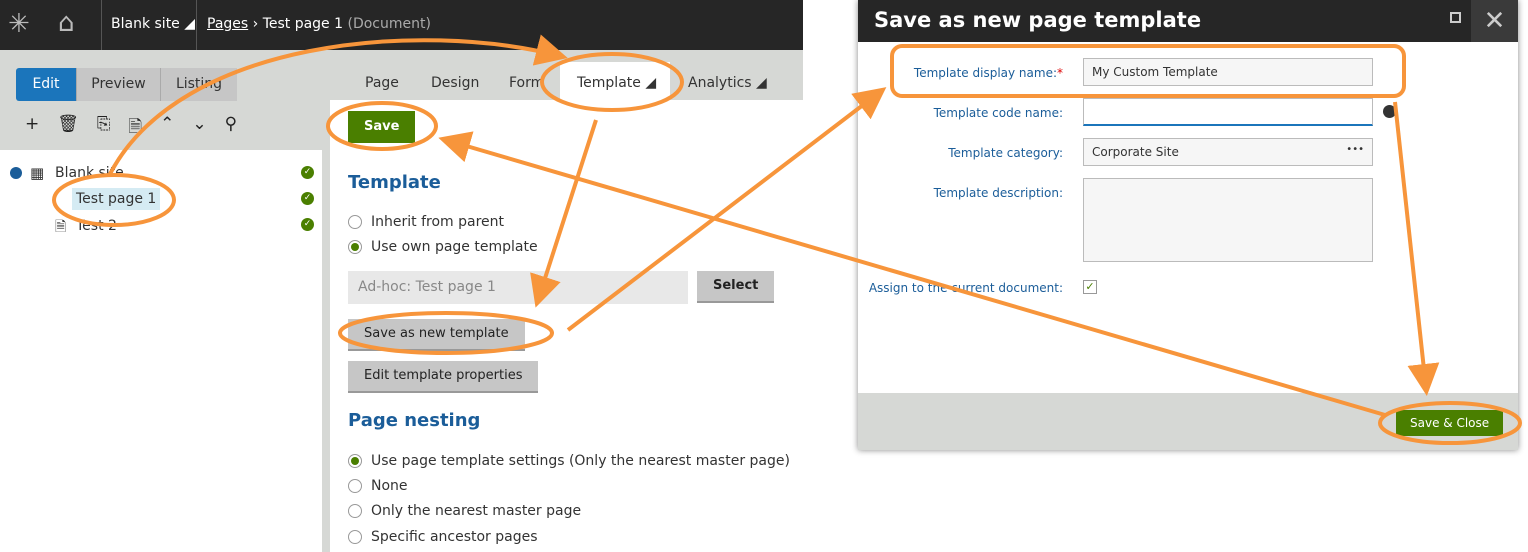 The height and width of the screenshot is (552, 1528). I want to click on tree-toolbar: + 🗑 ⎘ 🗎 ⌃ ⌄ ⚲, so click(131, 128).